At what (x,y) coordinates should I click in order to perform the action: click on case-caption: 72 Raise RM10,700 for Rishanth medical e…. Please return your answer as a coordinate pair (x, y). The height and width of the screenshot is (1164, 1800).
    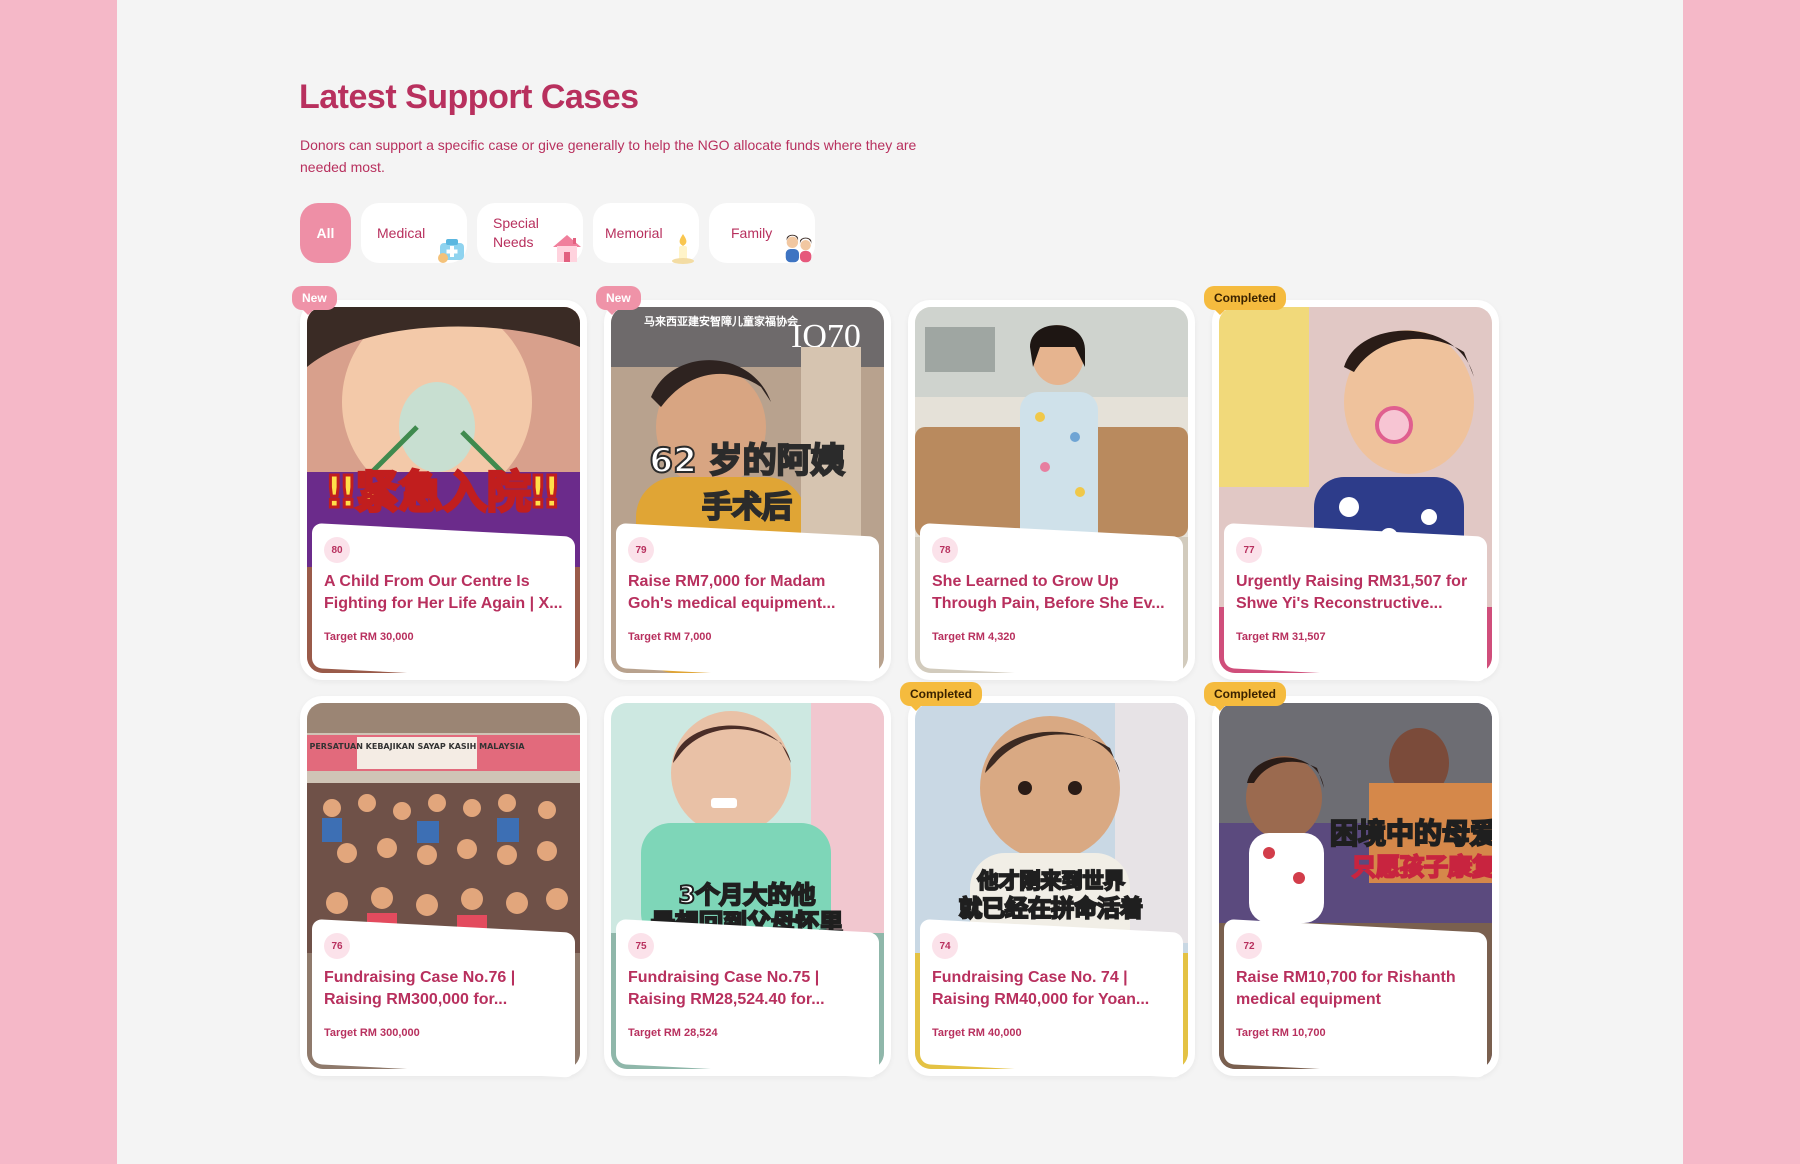
    Looking at the image, I should click on (1355, 991).